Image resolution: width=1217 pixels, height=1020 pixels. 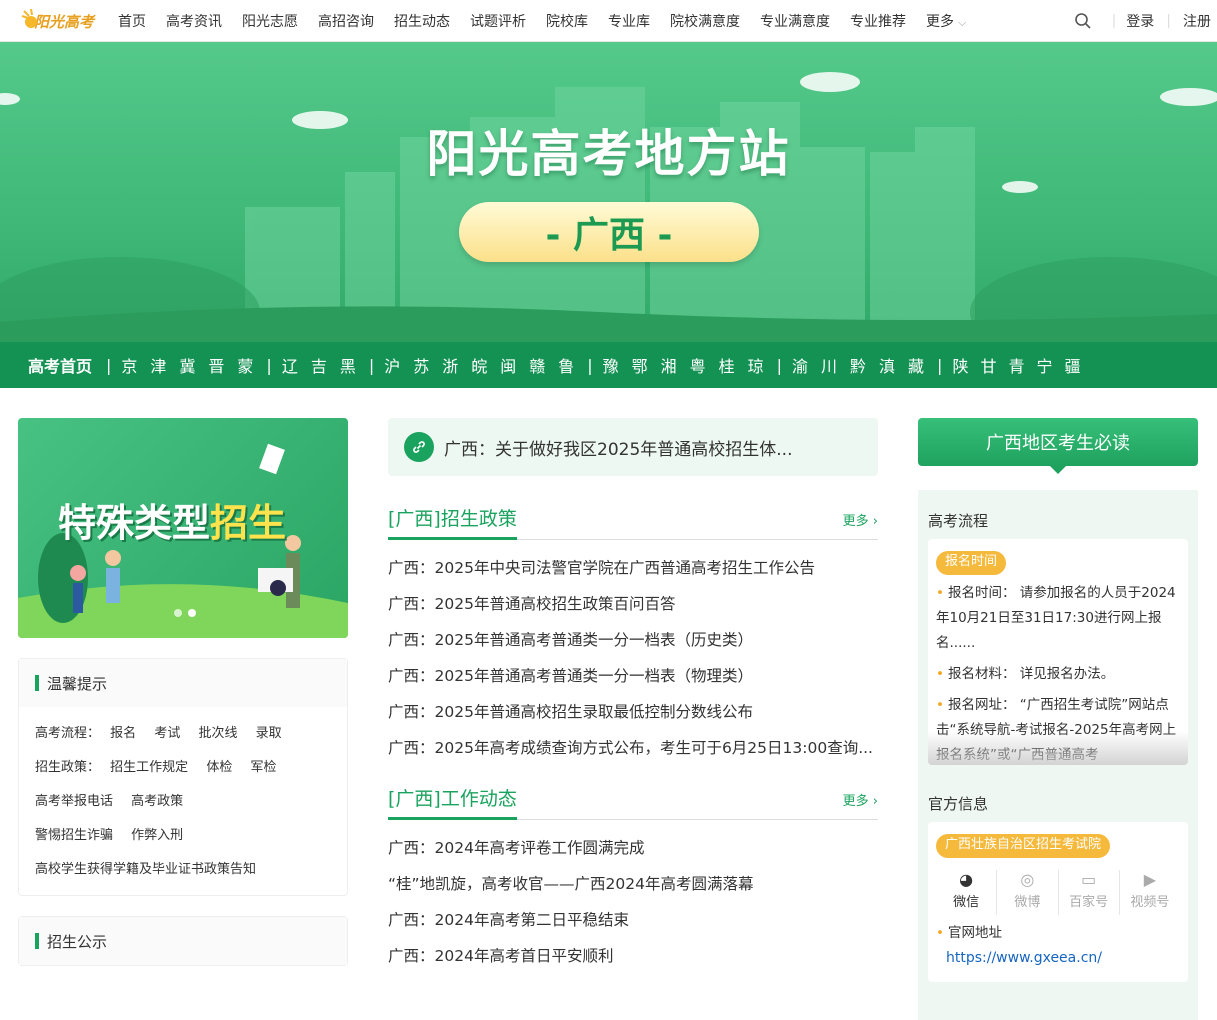 What do you see at coordinates (629, 21) in the screenshot?
I see `nav-item-majors: 专业库` at bounding box center [629, 21].